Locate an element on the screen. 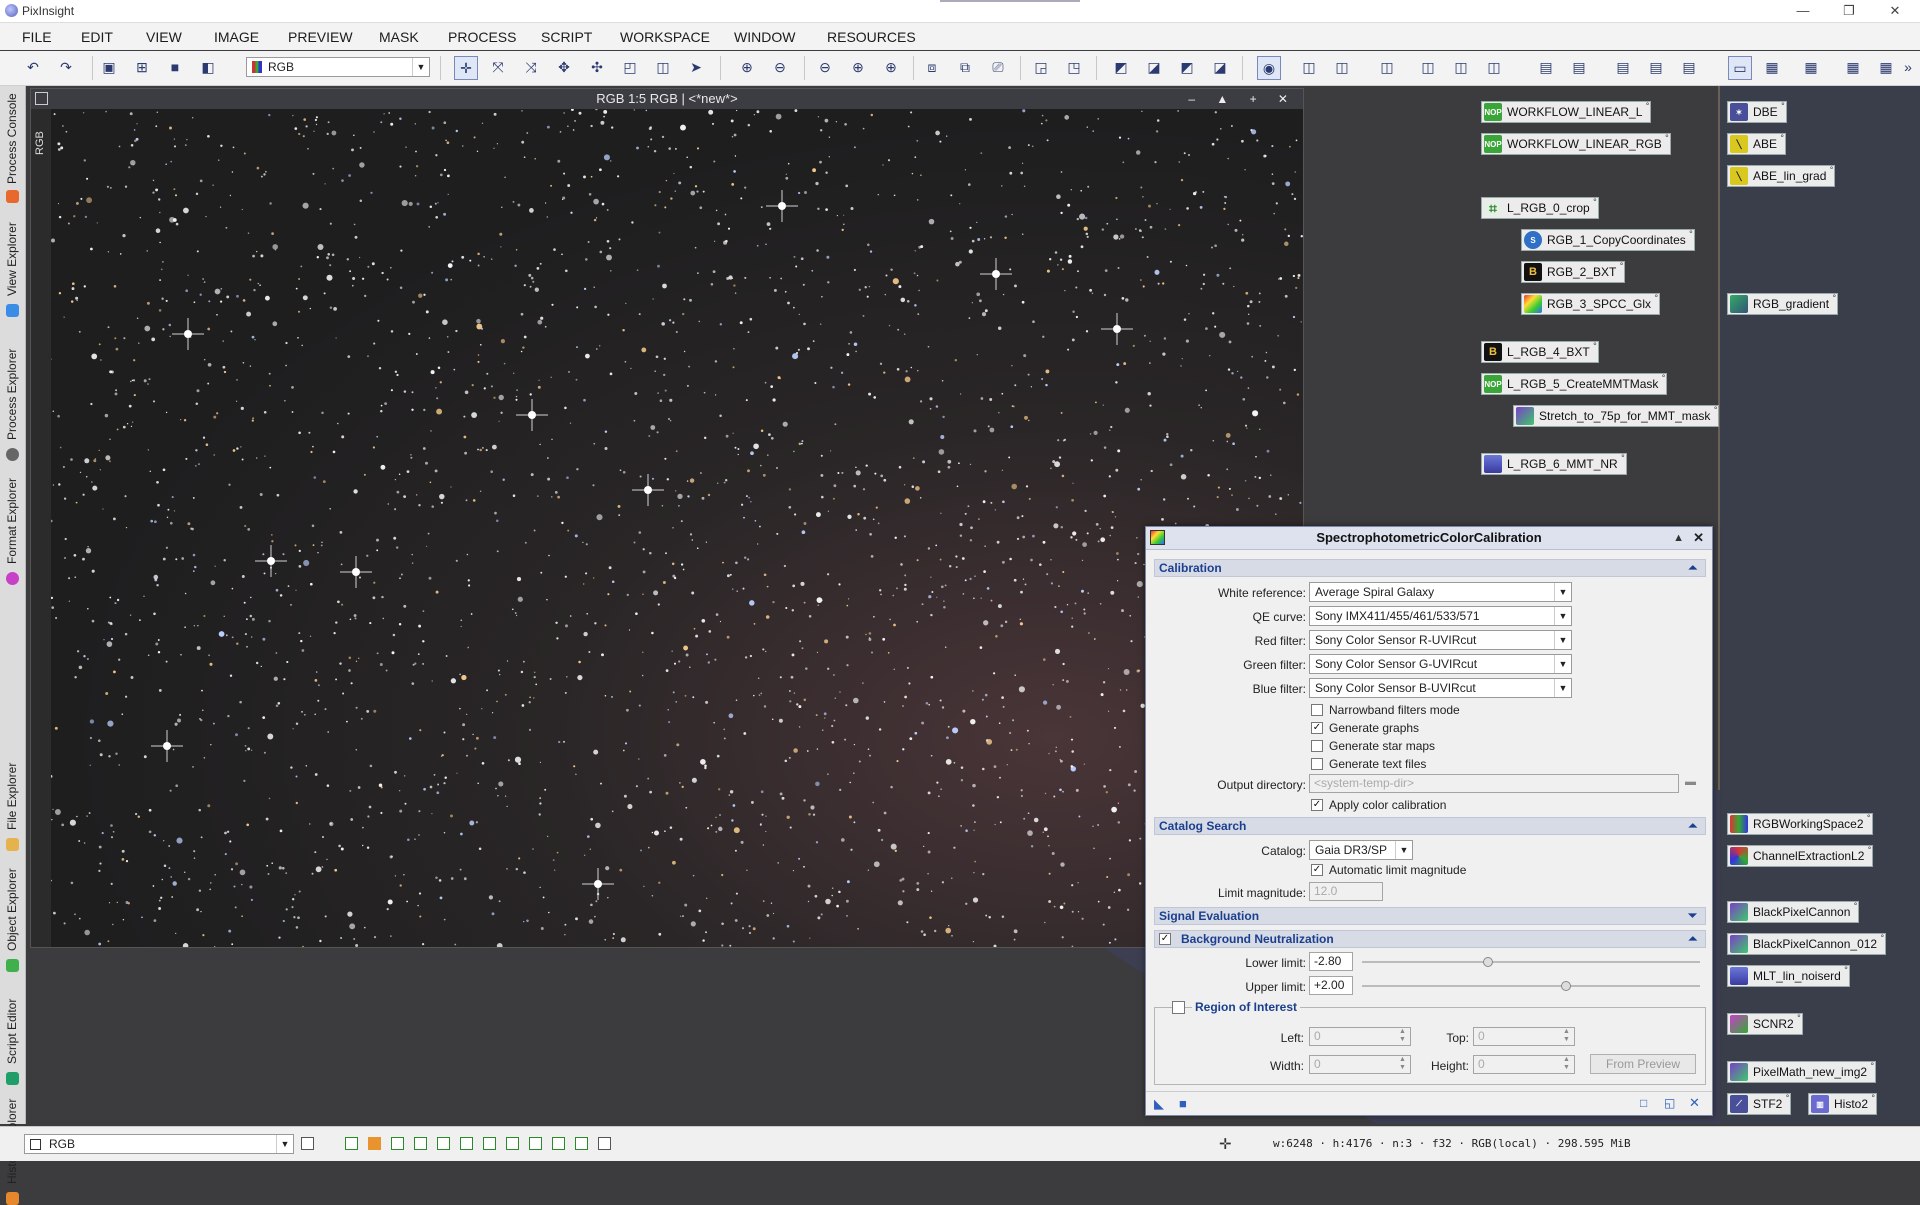  channel-g-icon is located at coordinates (420, 1143).